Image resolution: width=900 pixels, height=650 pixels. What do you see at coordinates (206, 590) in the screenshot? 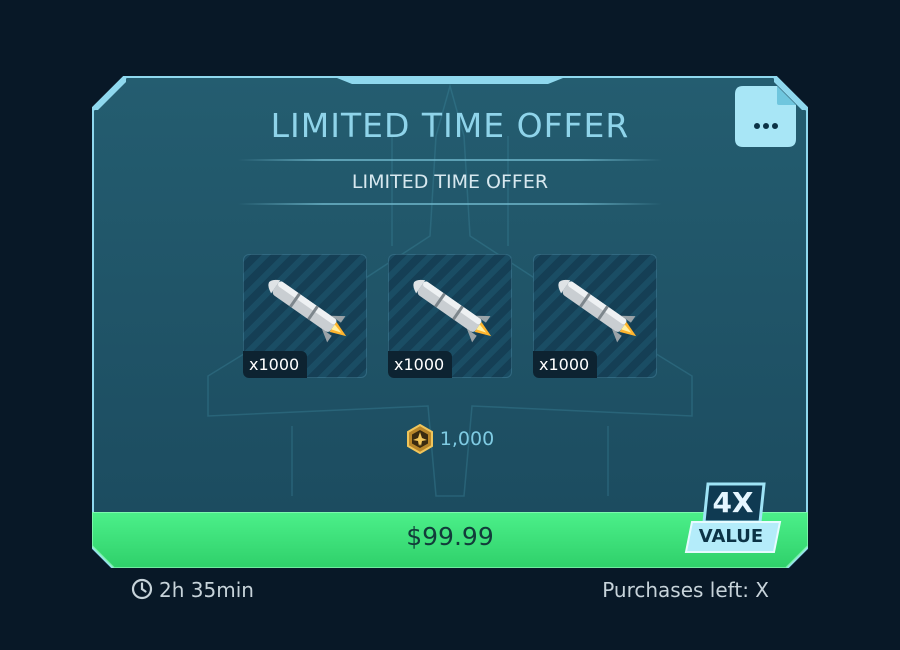
I see `time-left: 2h 35min` at bounding box center [206, 590].